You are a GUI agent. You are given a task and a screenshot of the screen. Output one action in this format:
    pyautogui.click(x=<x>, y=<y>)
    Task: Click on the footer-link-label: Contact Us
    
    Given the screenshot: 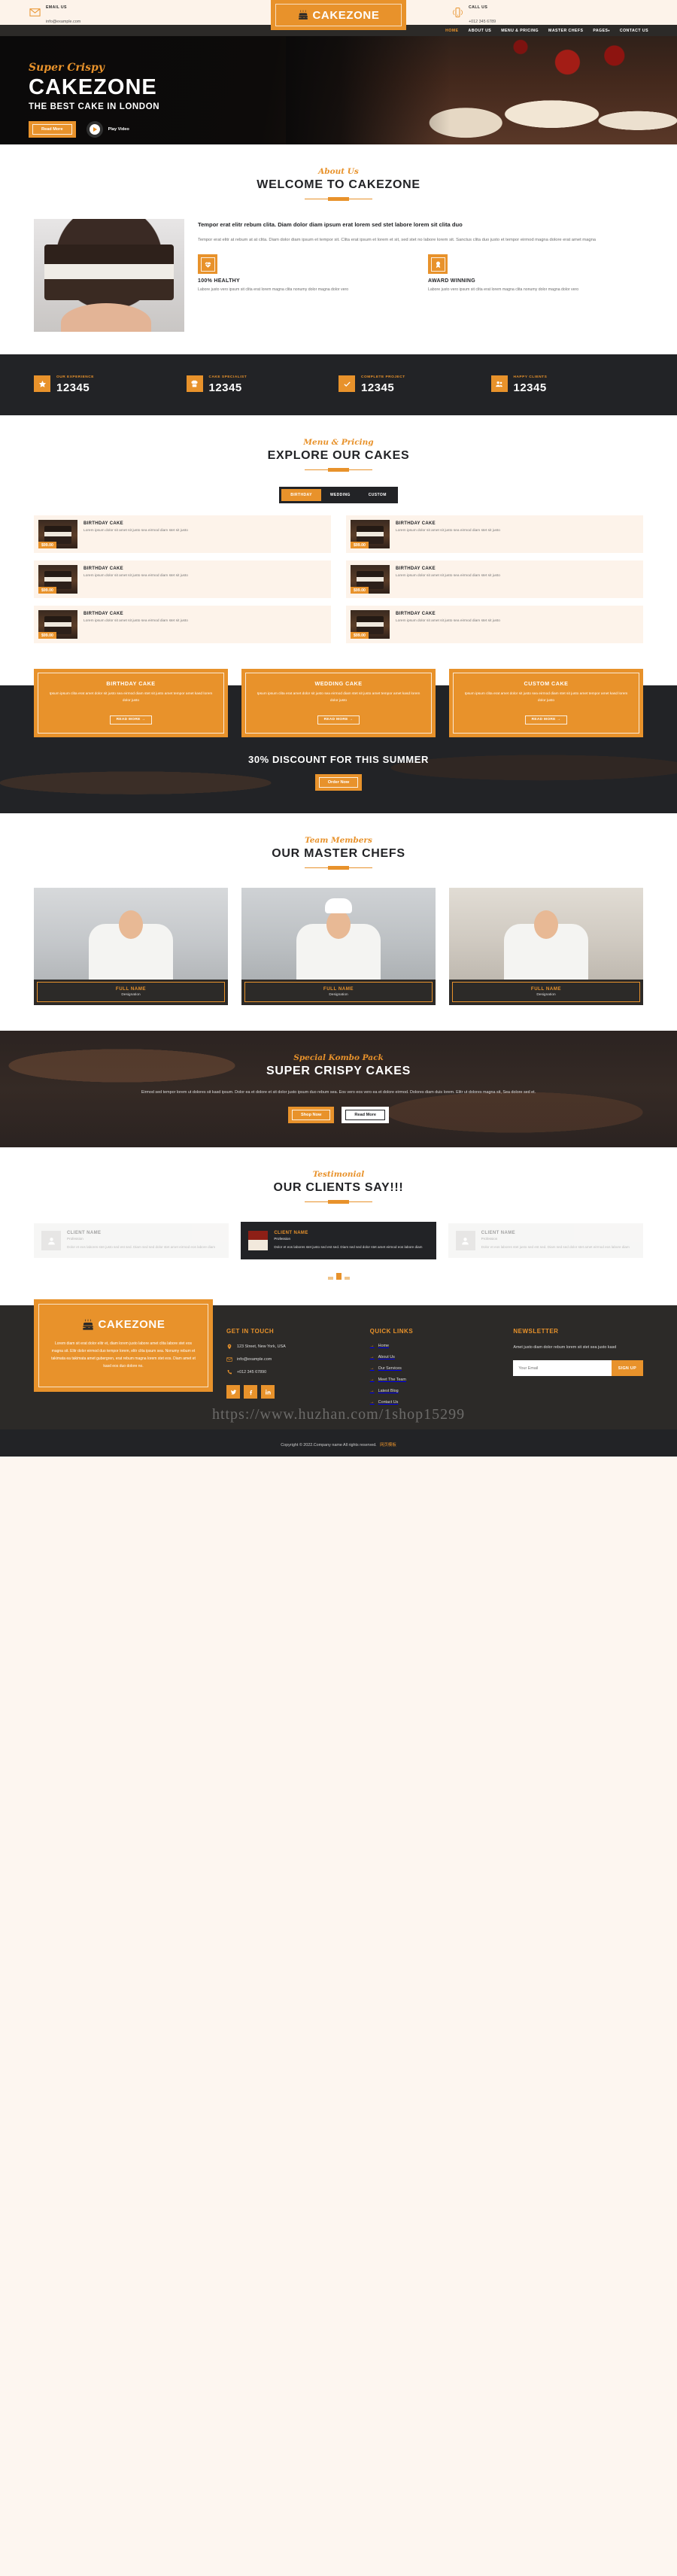 What is the action you would take?
    pyautogui.click(x=389, y=1403)
    